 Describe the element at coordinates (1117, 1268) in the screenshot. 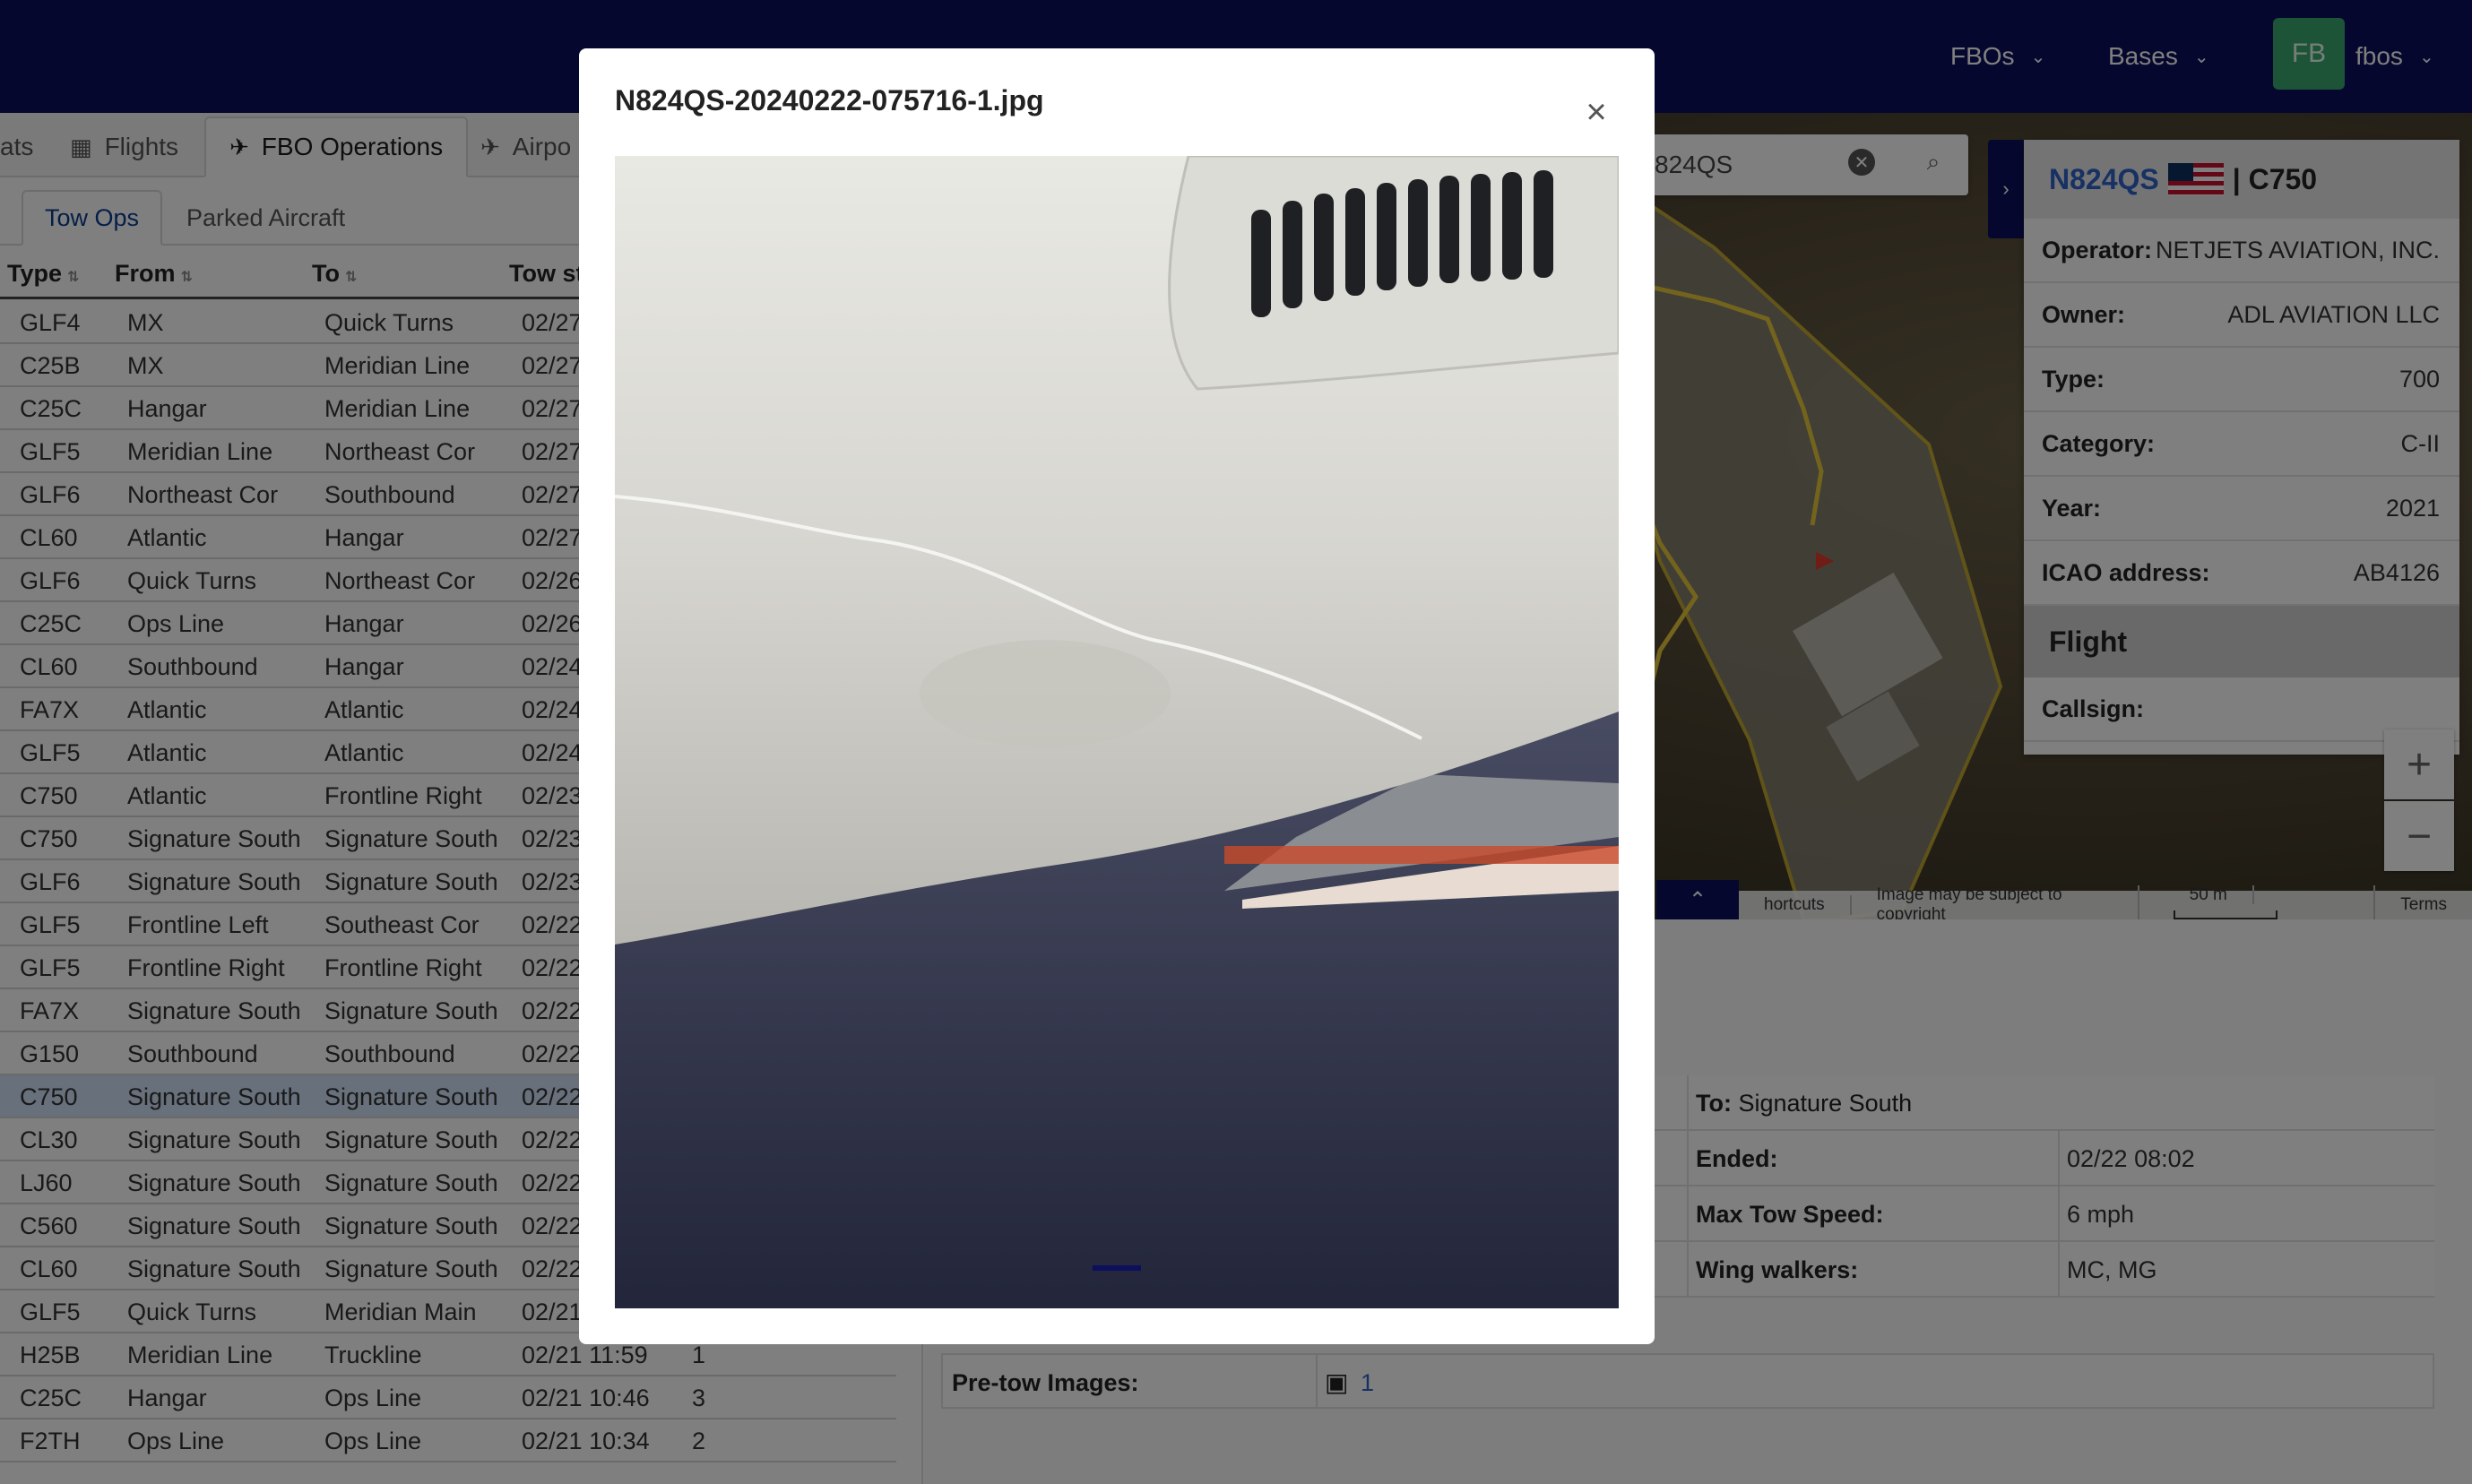

I see `carousel-indicator` at that location.